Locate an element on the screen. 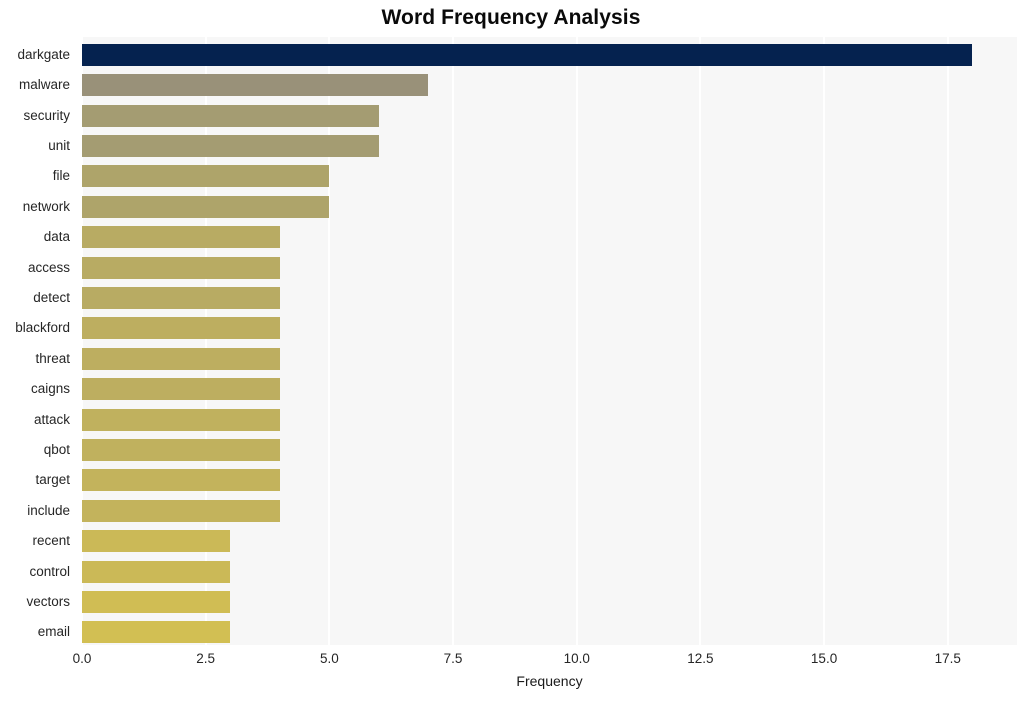 This screenshot has width=1022, height=701. y-axis-tick-label: caigns is located at coordinates (50, 389).